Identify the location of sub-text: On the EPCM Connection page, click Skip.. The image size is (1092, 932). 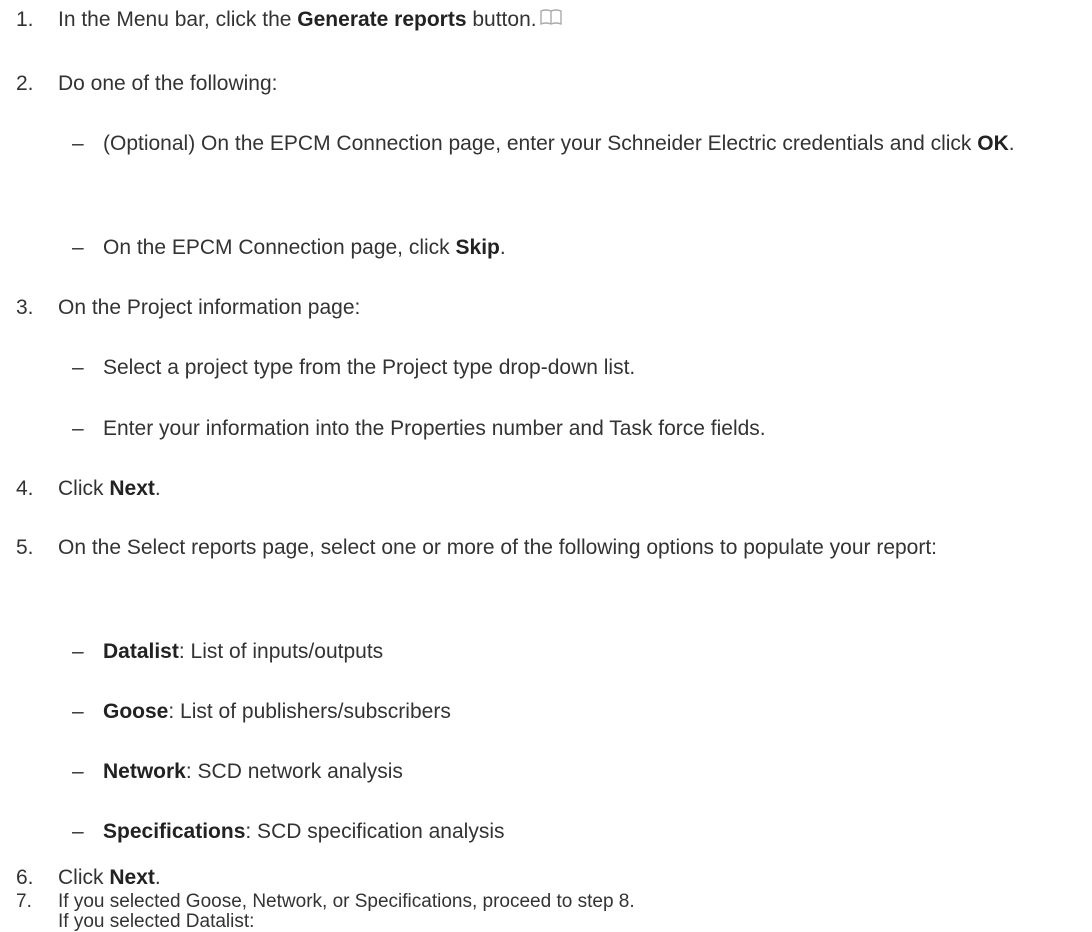
(304, 247).